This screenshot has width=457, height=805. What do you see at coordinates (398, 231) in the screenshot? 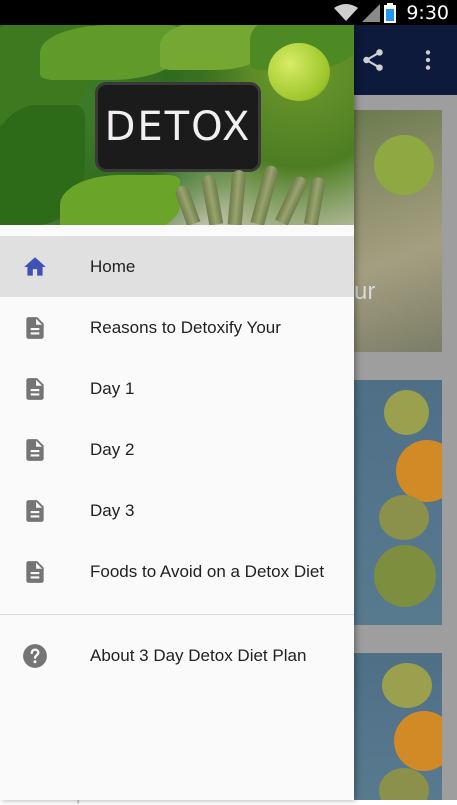
I see `article-card-image: ur` at bounding box center [398, 231].